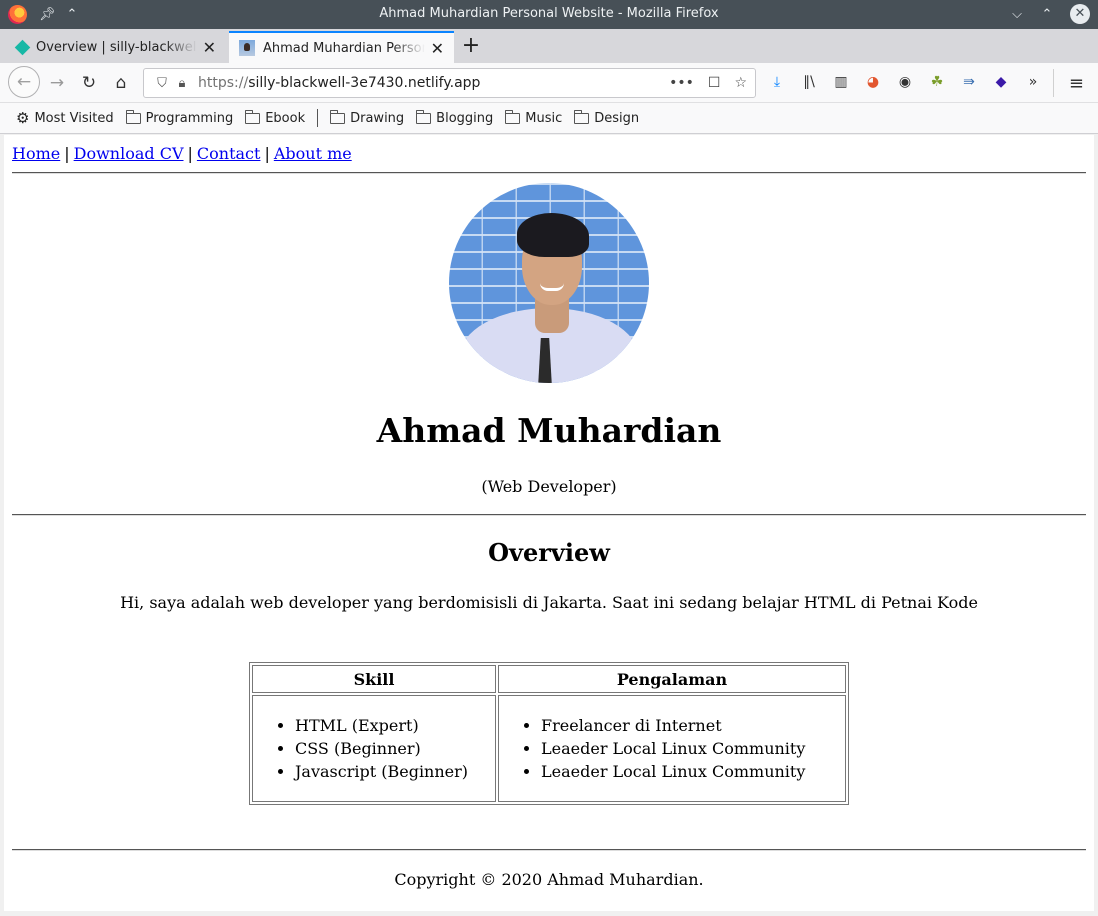  What do you see at coordinates (617, 118) in the screenshot?
I see `bookmark-label: Design` at bounding box center [617, 118].